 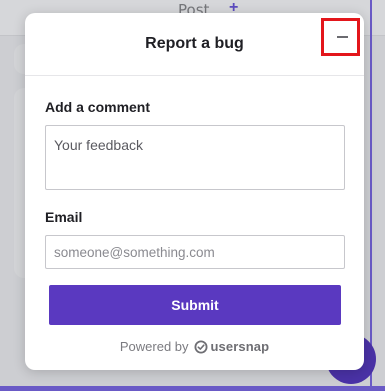 I want to click on usersnap-logo-icon, so click(x=201, y=346).